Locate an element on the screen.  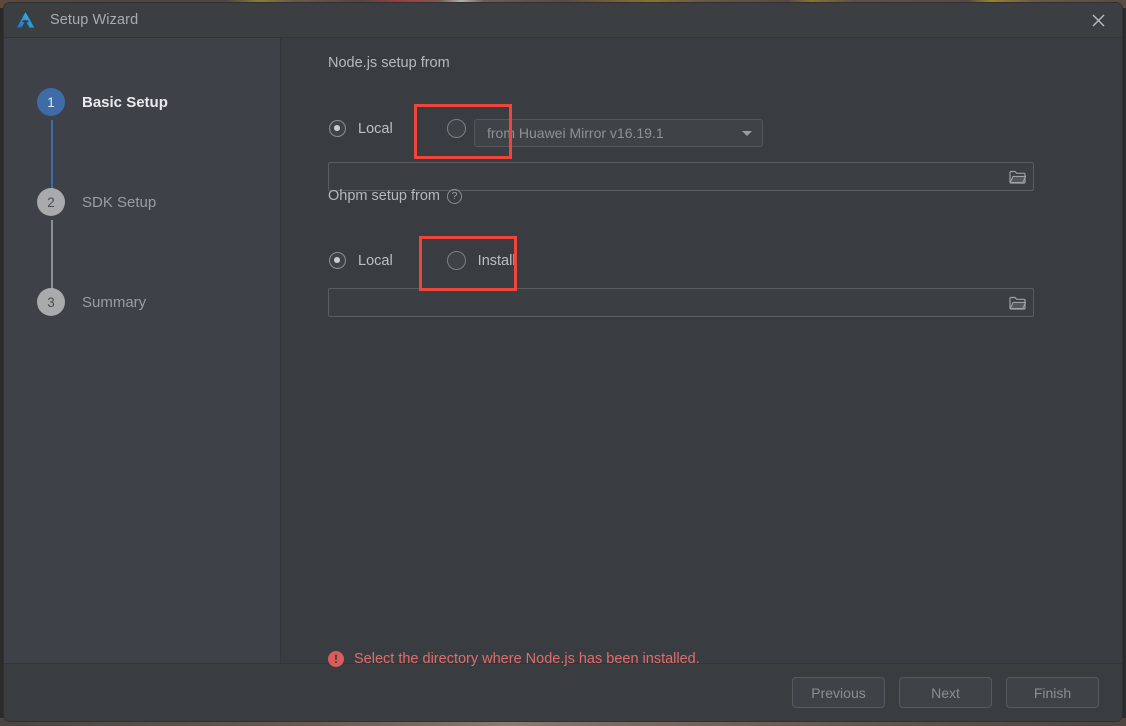
sidebar-item-sdk-setup: 2 SDK Setup is located at coordinates (142, 202).